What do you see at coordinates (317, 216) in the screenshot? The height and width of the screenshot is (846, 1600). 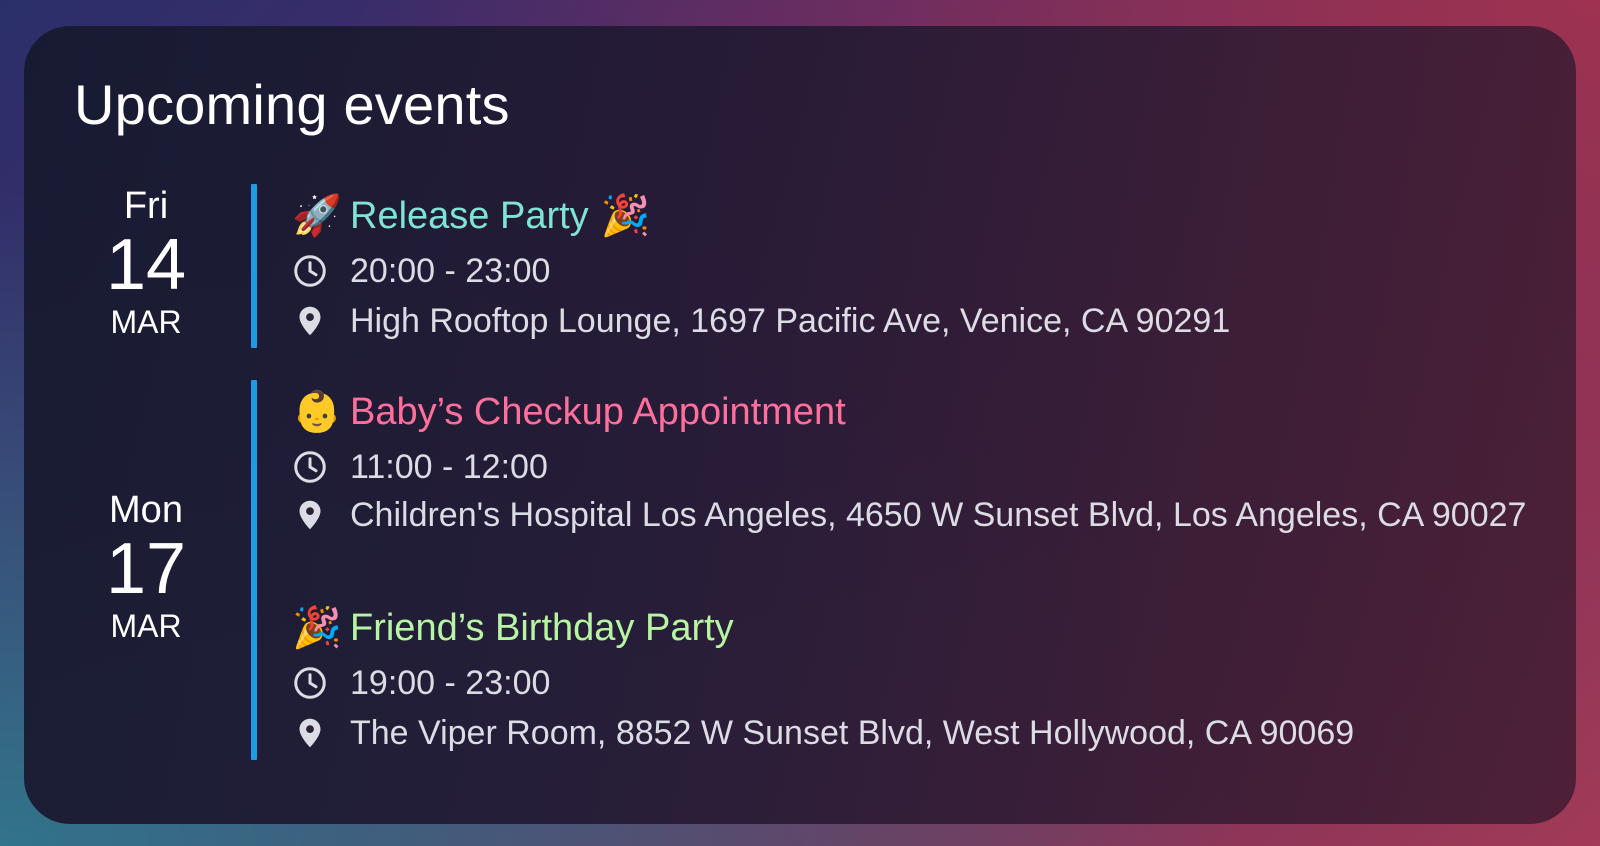 I see `rocket-icon: 🚀` at bounding box center [317, 216].